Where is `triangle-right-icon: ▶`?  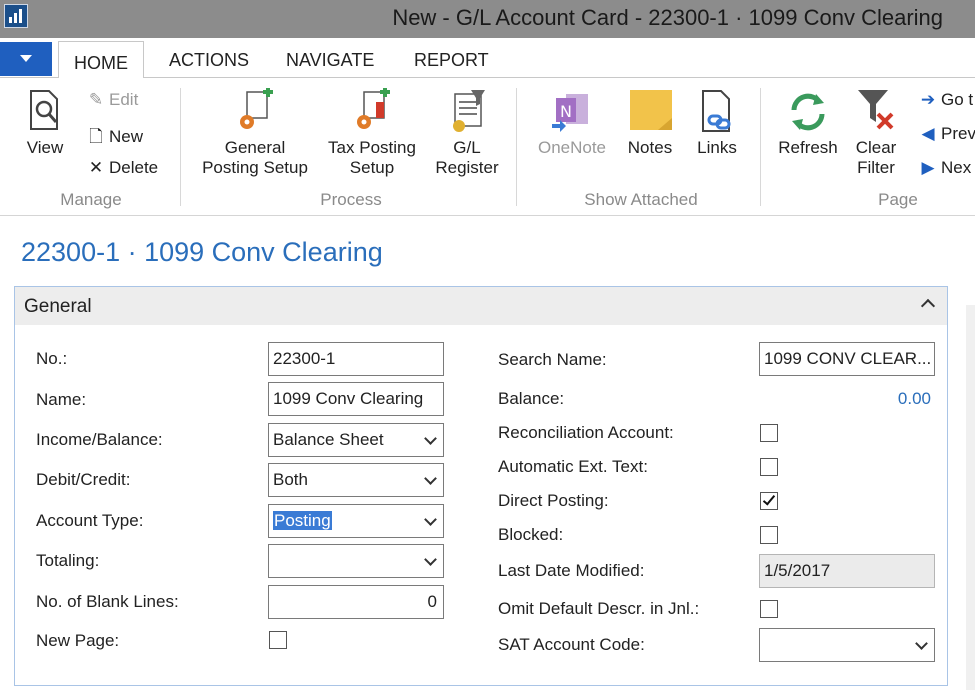 triangle-right-icon: ▶ is located at coordinates (928, 167).